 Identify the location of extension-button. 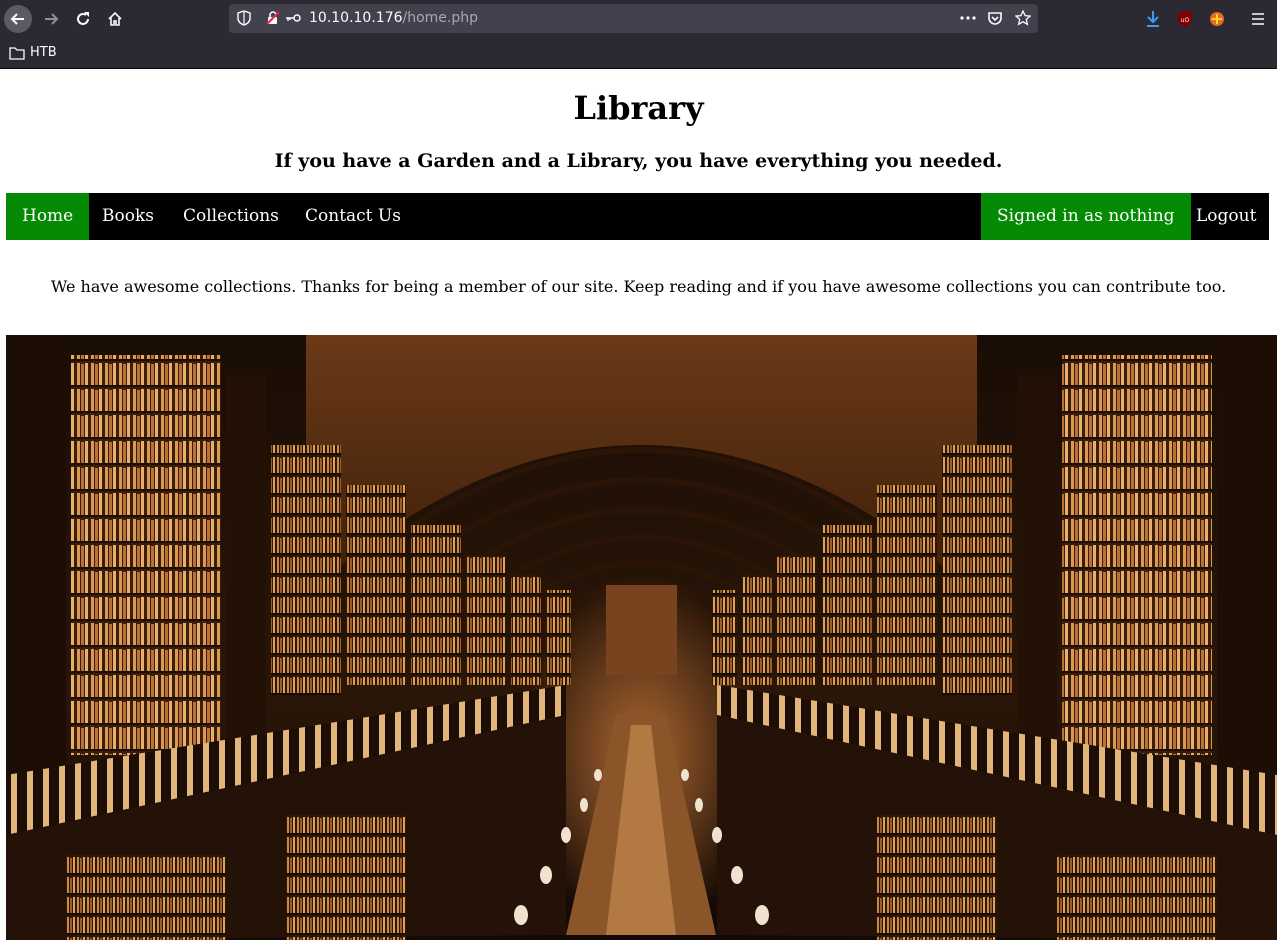
(1217, 19).